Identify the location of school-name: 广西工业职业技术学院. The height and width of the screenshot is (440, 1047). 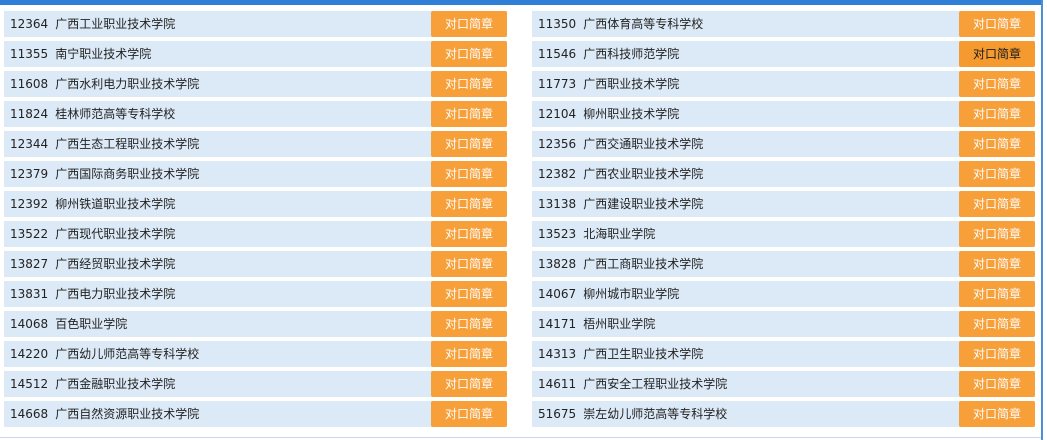
(115, 24).